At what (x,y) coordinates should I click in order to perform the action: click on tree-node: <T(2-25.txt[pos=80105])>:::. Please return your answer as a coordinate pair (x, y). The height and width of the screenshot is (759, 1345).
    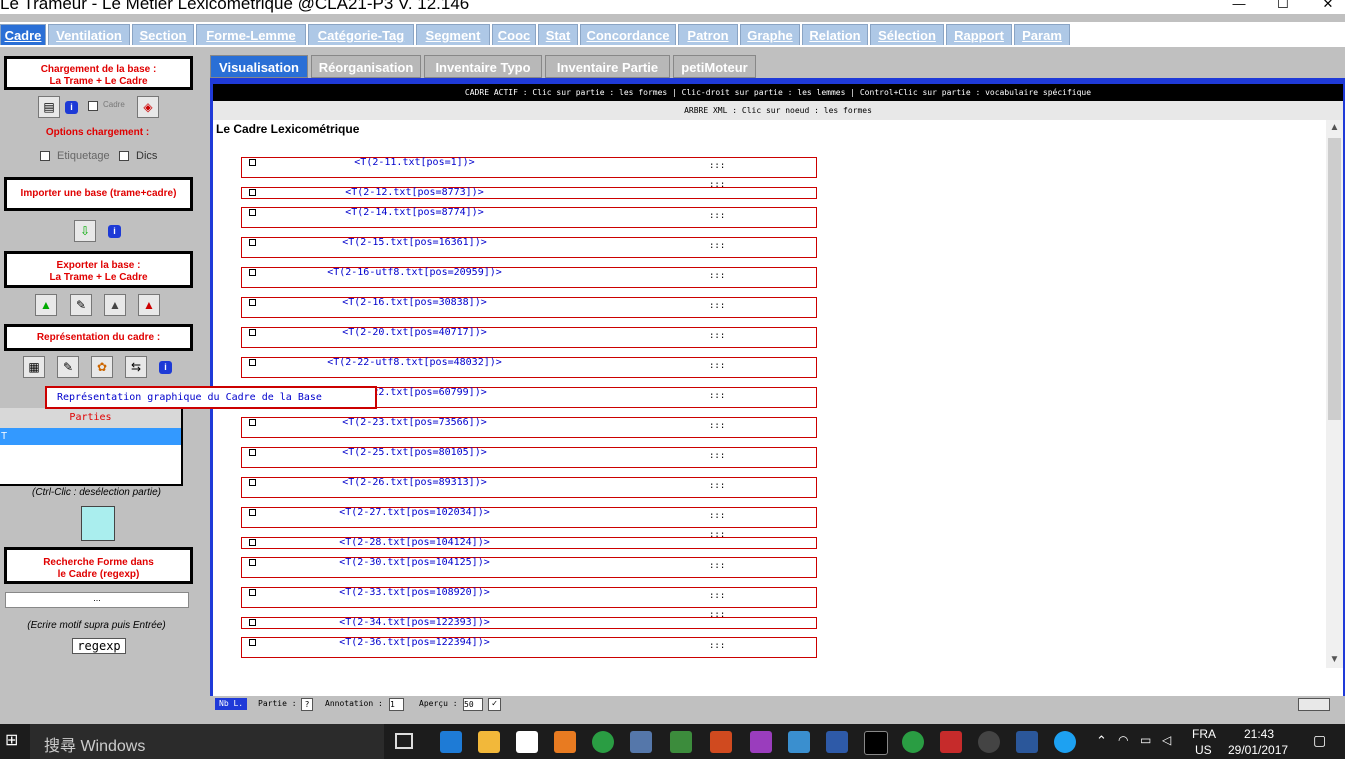
    Looking at the image, I should click on (529, 457).